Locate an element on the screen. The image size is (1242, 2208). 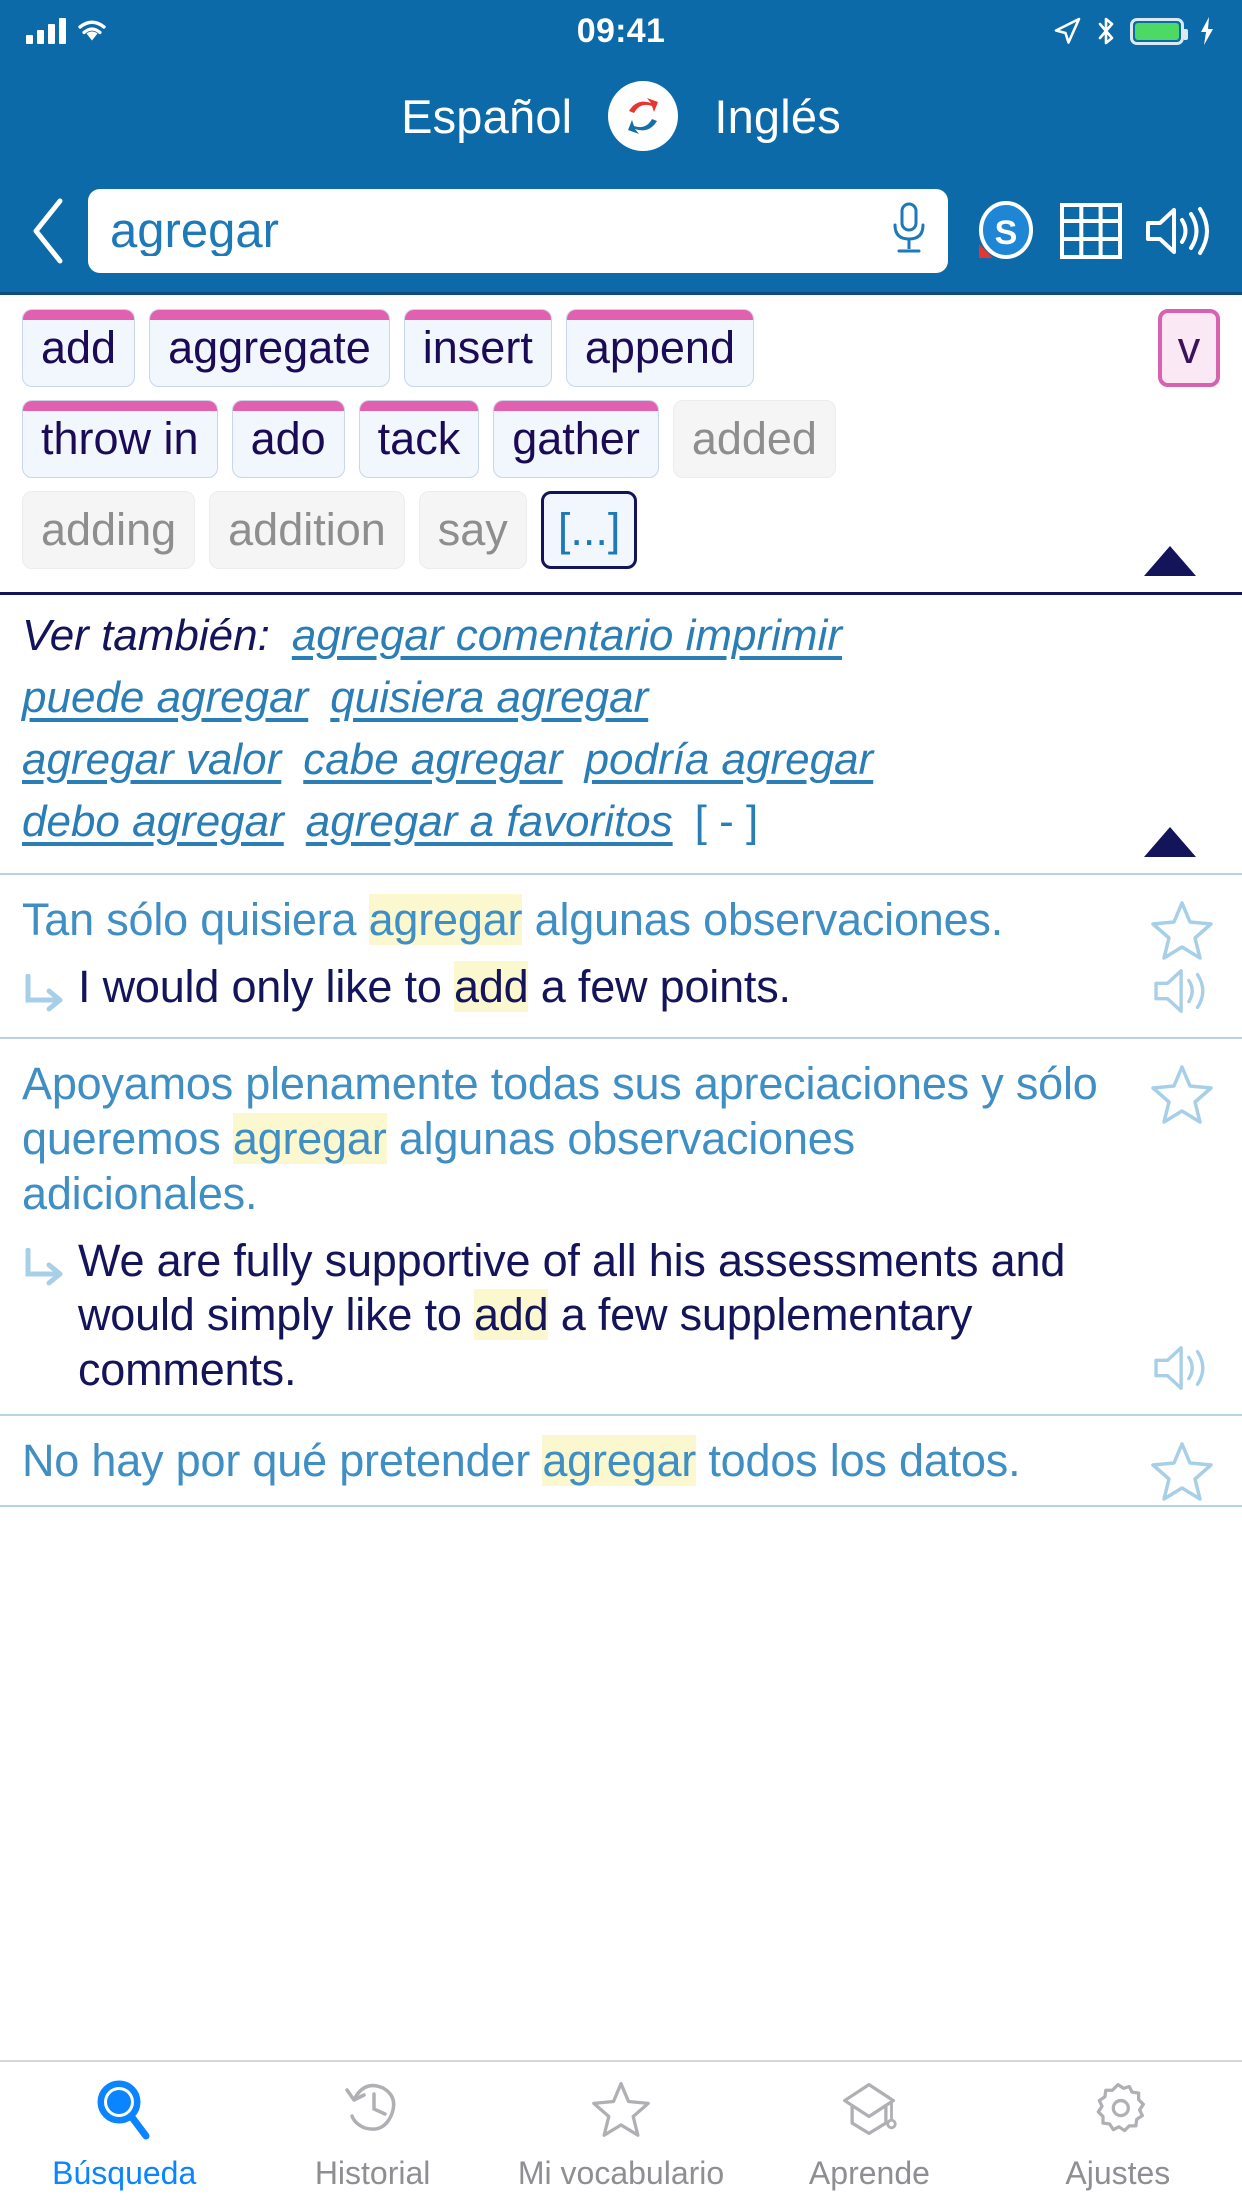
tab-mi-vocabulario: Mi vocabulario is located at coordinates (621, 2135).